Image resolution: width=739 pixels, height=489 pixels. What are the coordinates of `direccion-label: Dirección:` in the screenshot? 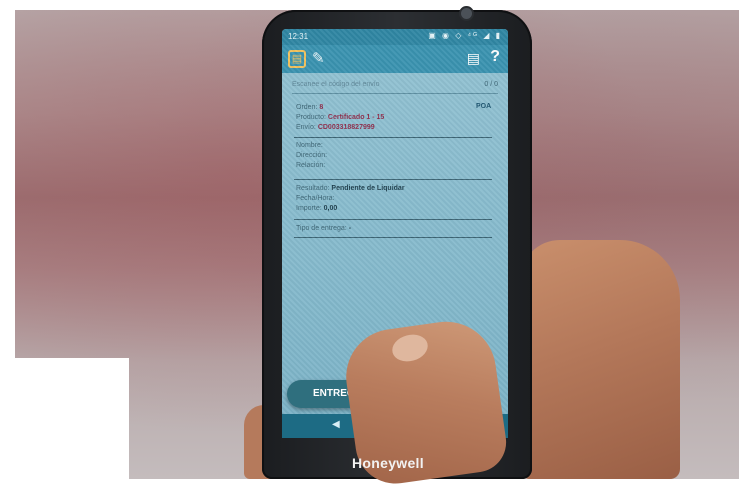 It's located at (312, 155).